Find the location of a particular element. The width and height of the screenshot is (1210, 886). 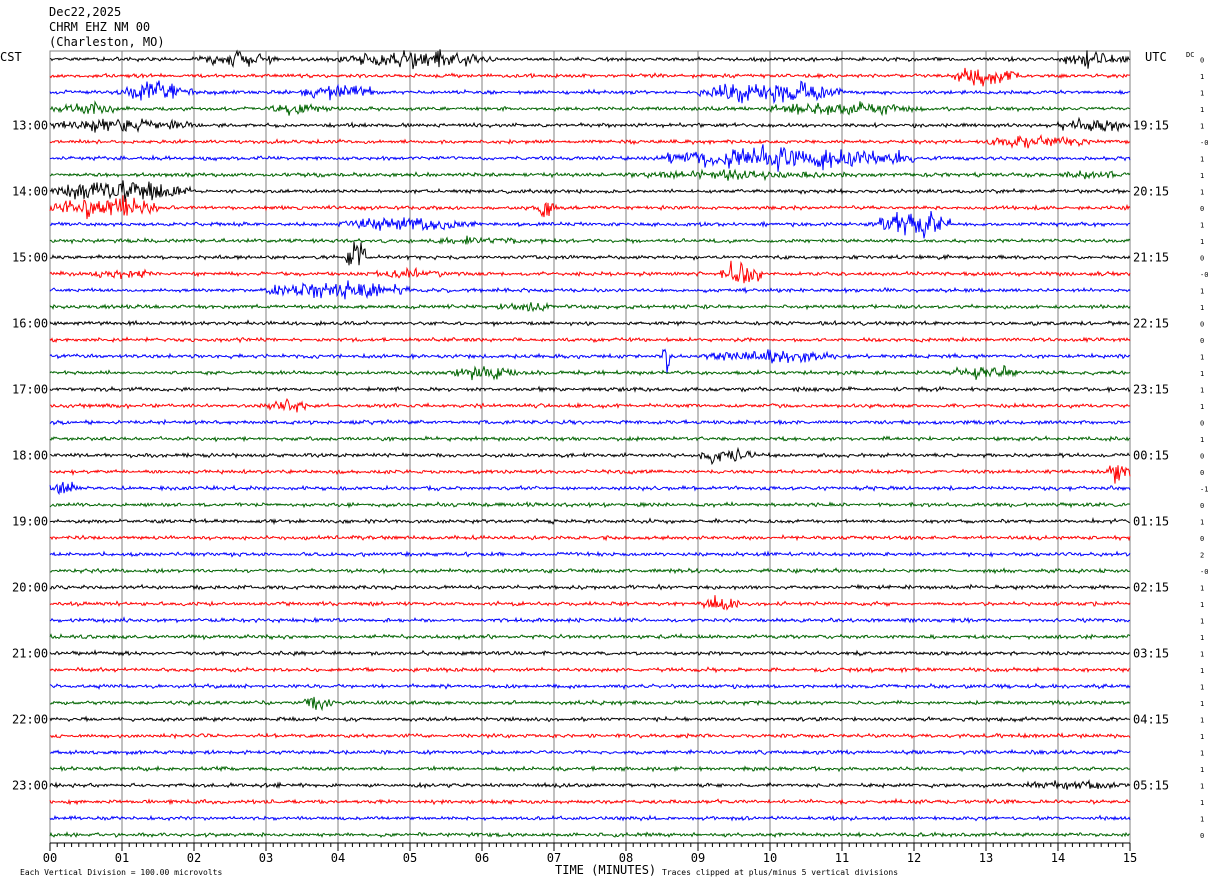

dc-offset-value: -1 is located at coordinates (1204, 489).